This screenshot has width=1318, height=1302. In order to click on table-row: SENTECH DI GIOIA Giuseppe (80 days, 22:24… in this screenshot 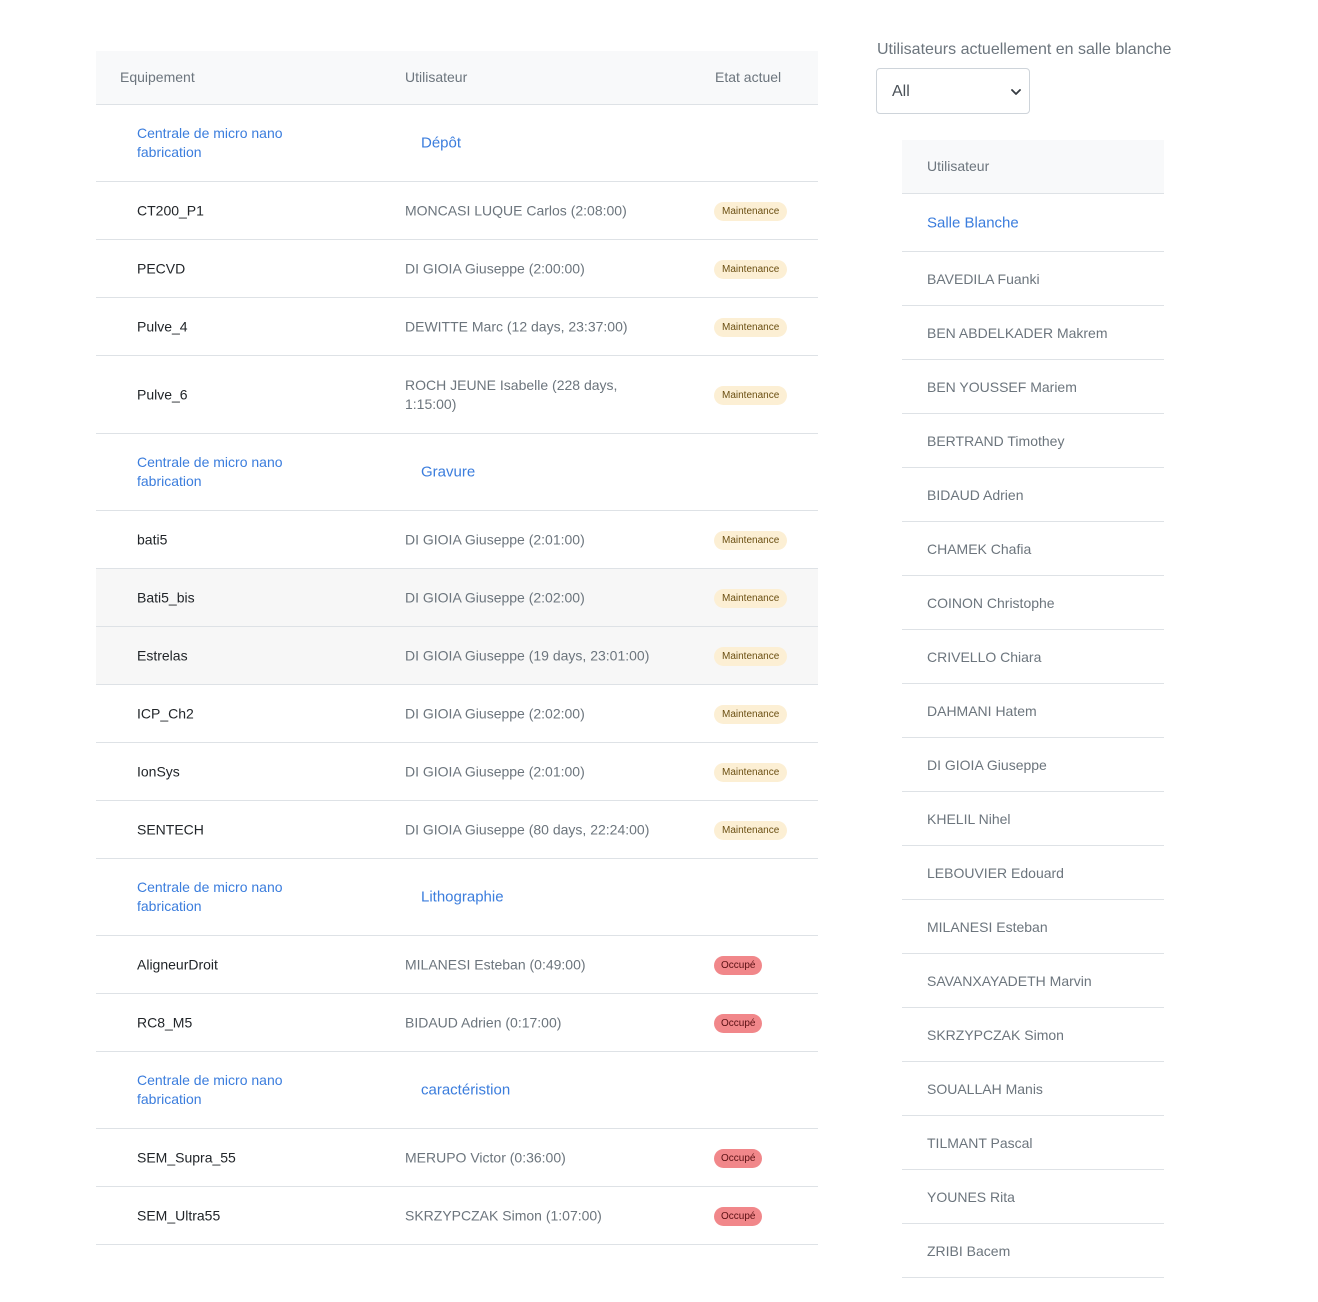, I will do `click(457, 830)`.